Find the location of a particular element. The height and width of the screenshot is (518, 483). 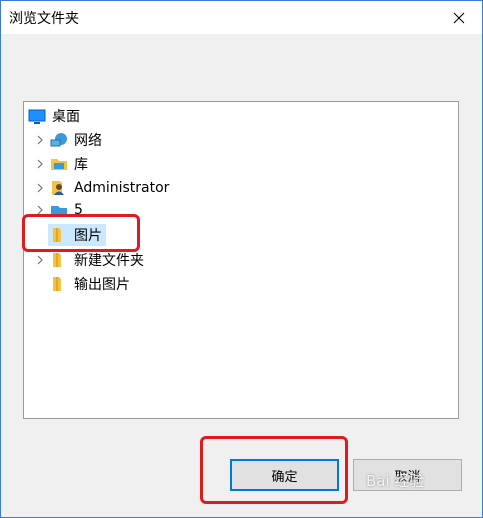

tree-item-desktop: 桌面 is located at coordinates (54, 116).